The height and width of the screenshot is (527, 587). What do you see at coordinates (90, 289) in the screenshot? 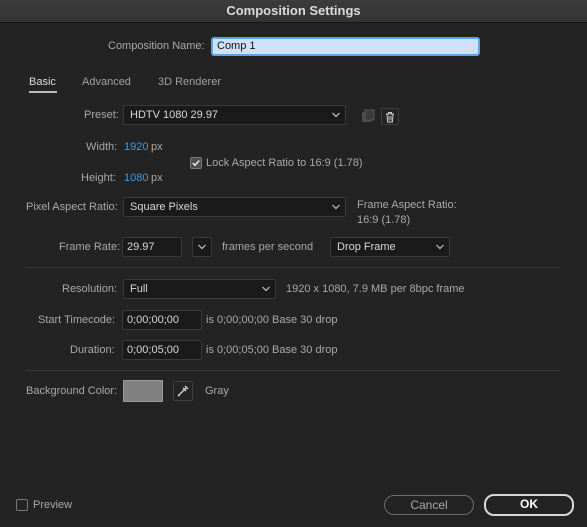
I see `resolution-label: Resolution:` at bounding box center [90, 289].